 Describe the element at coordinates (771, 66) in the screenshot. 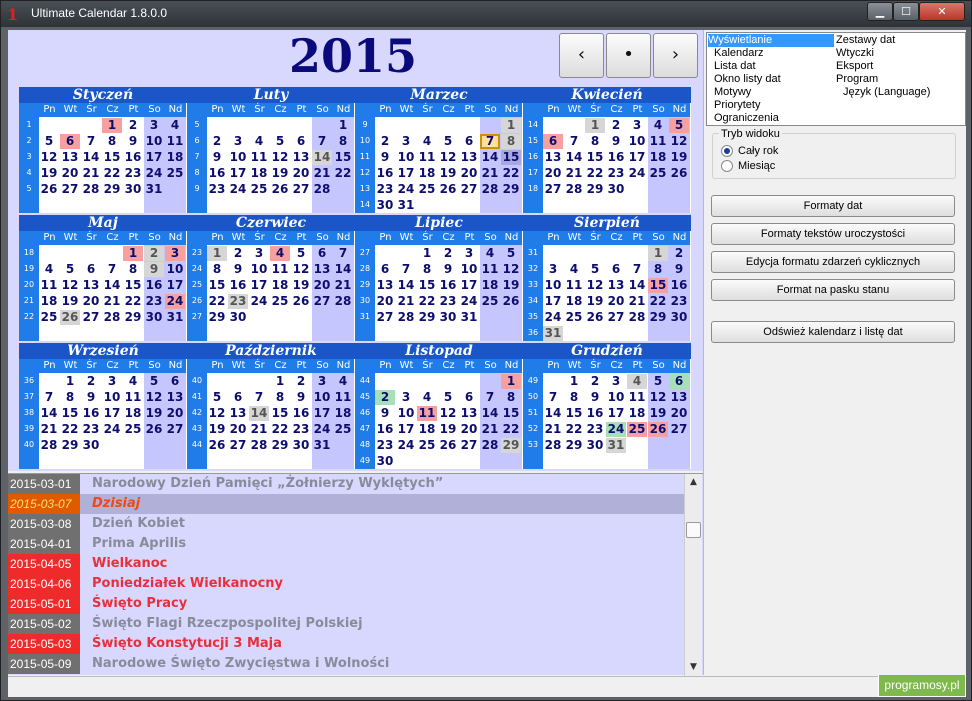

I see `settings-category-item: Lista dat` at that location.